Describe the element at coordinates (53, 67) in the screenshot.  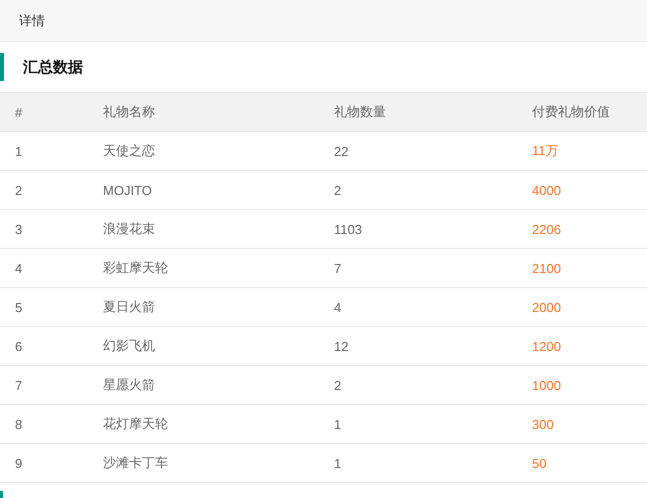
I see `section-title: 汇总数据` at that location.